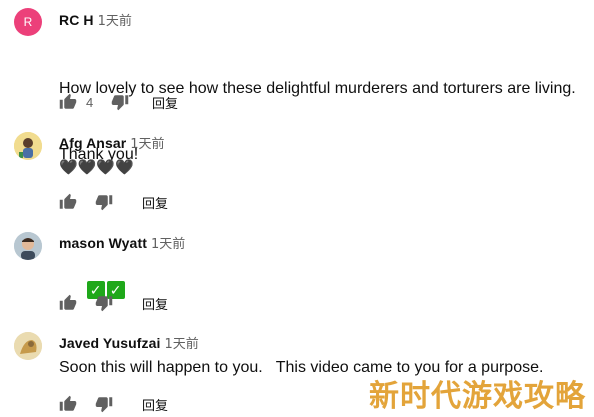  What do you see at coordinates (103, 243) in the screenshot?
I see `author-name: mason Wyatt` at bounding box center [103, 243].